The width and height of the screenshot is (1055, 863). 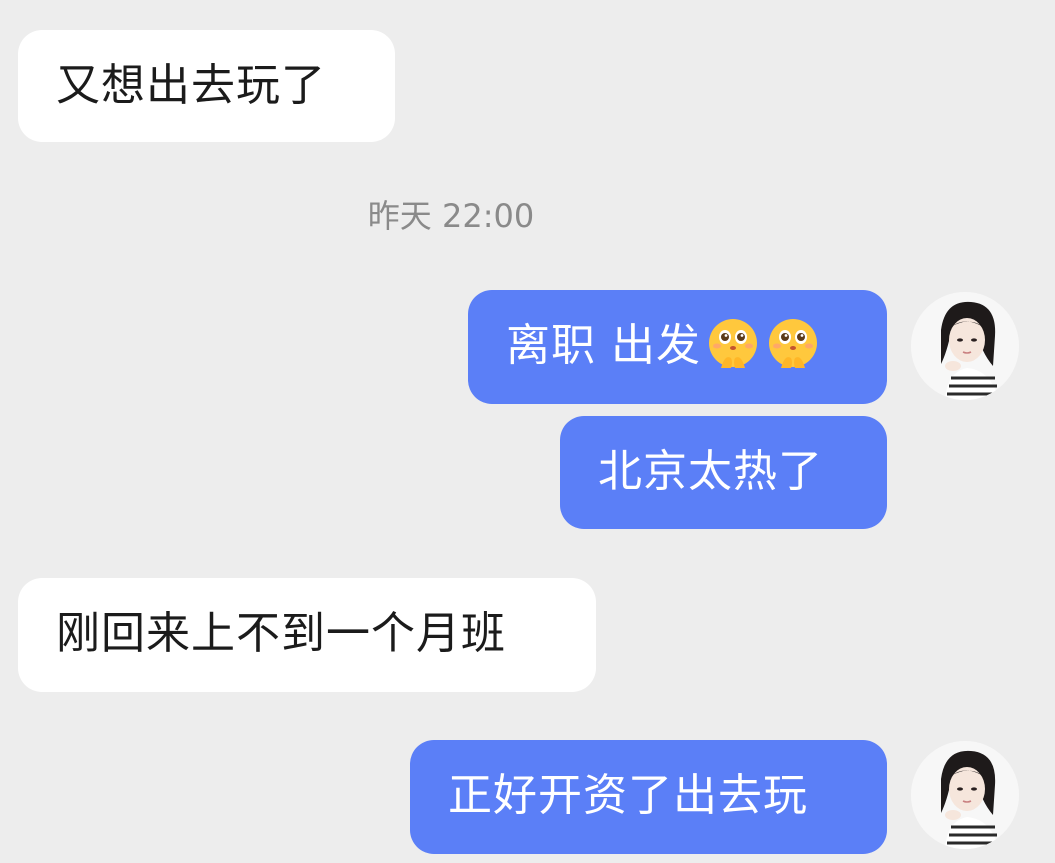 What do you see at coordinates (628, 795) in the screenshot?
I see `message-text: 正好开资了出去玩` at bounding box center [628, 795].